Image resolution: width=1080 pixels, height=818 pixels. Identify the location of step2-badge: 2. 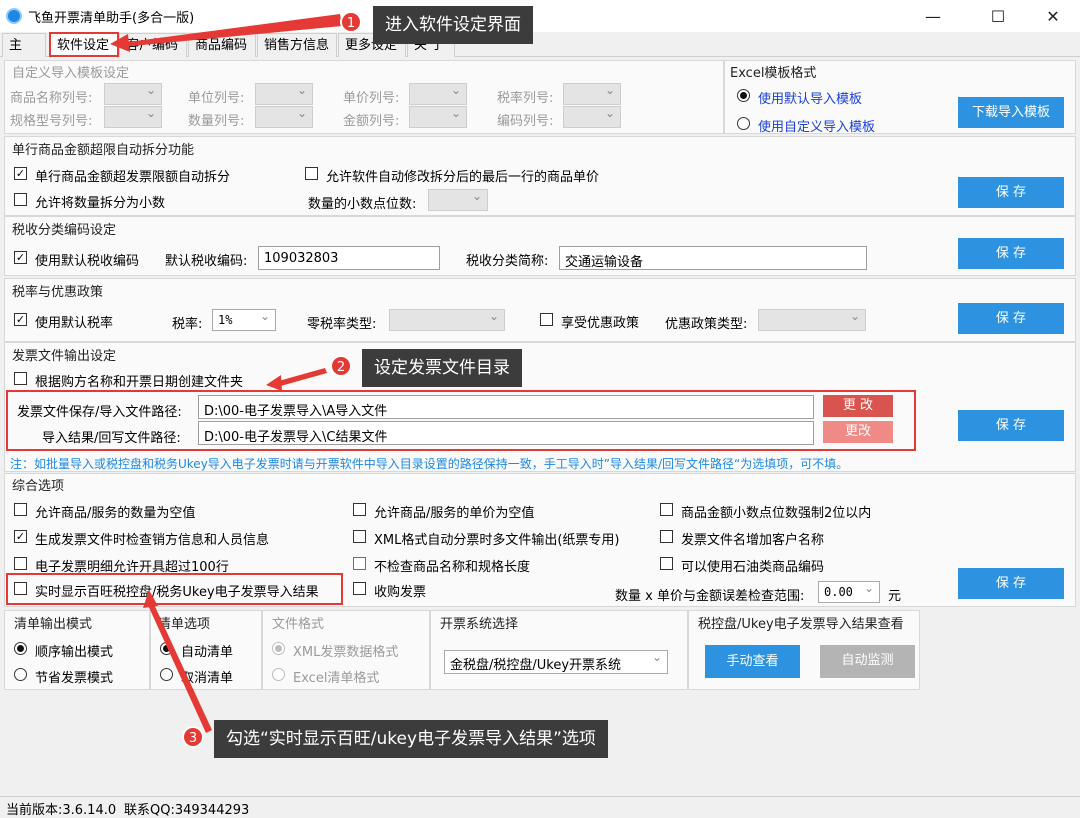
(341, 366).